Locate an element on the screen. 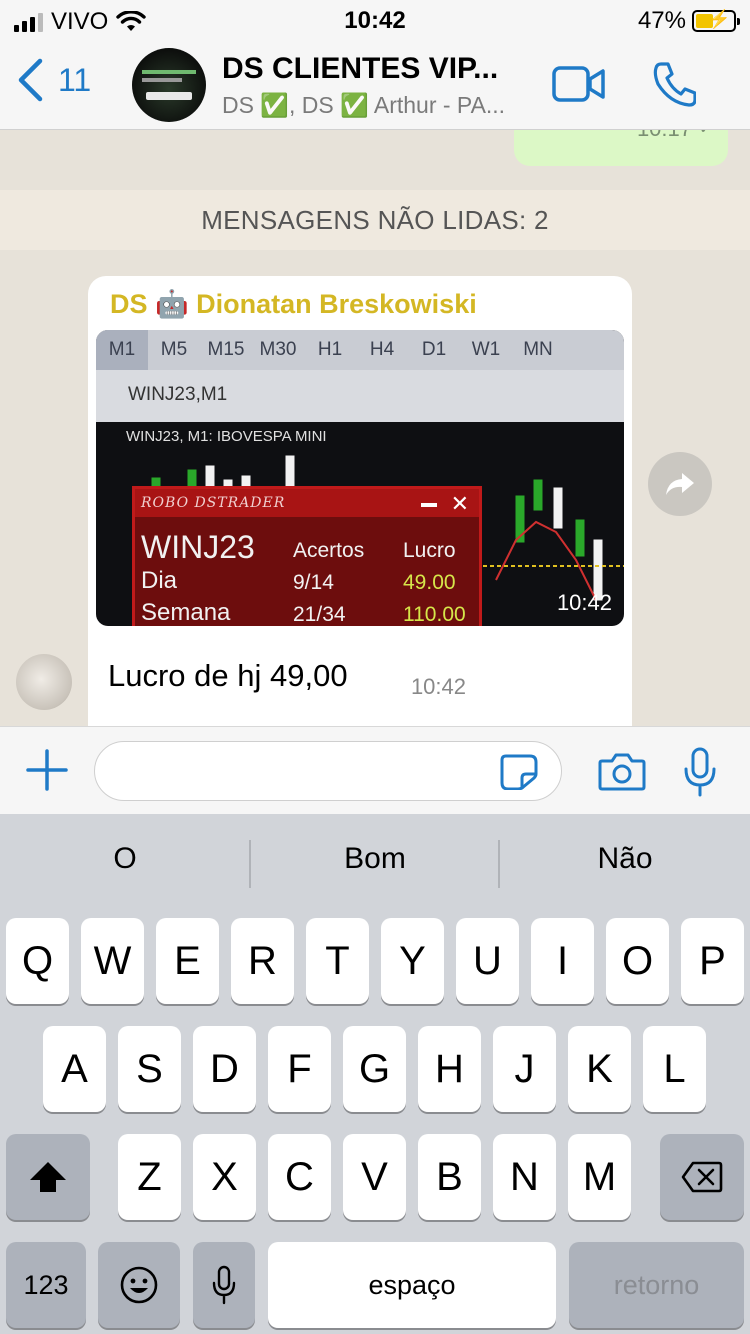 Image resolution: width=750 pixels, height=1334 pixels. robot-symbol: WINJ23 is located at coordinates (198, 547).